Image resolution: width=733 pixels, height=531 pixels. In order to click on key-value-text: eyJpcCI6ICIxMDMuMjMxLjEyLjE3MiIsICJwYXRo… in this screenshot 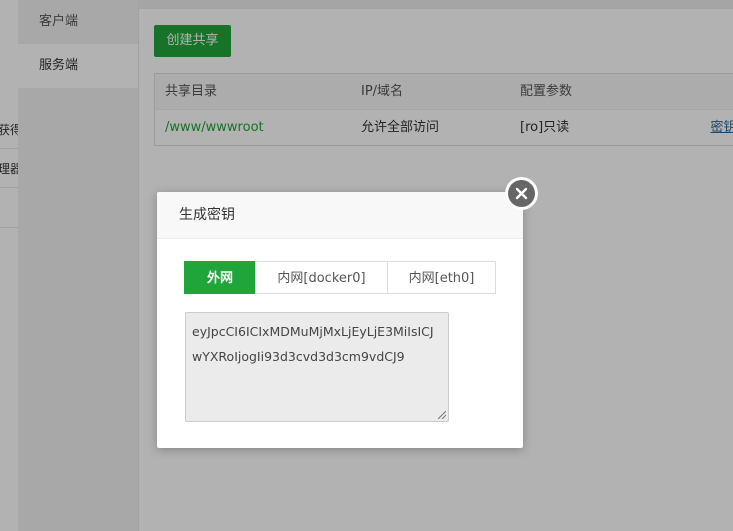, I will do `click(313, 344)`.